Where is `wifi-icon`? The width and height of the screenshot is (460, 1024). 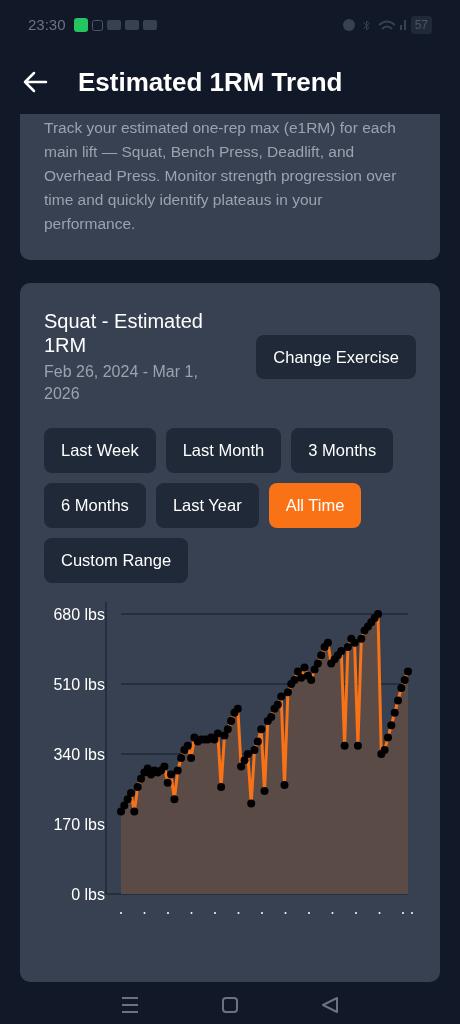
wifi-icon is located at coordinates (386, 25).